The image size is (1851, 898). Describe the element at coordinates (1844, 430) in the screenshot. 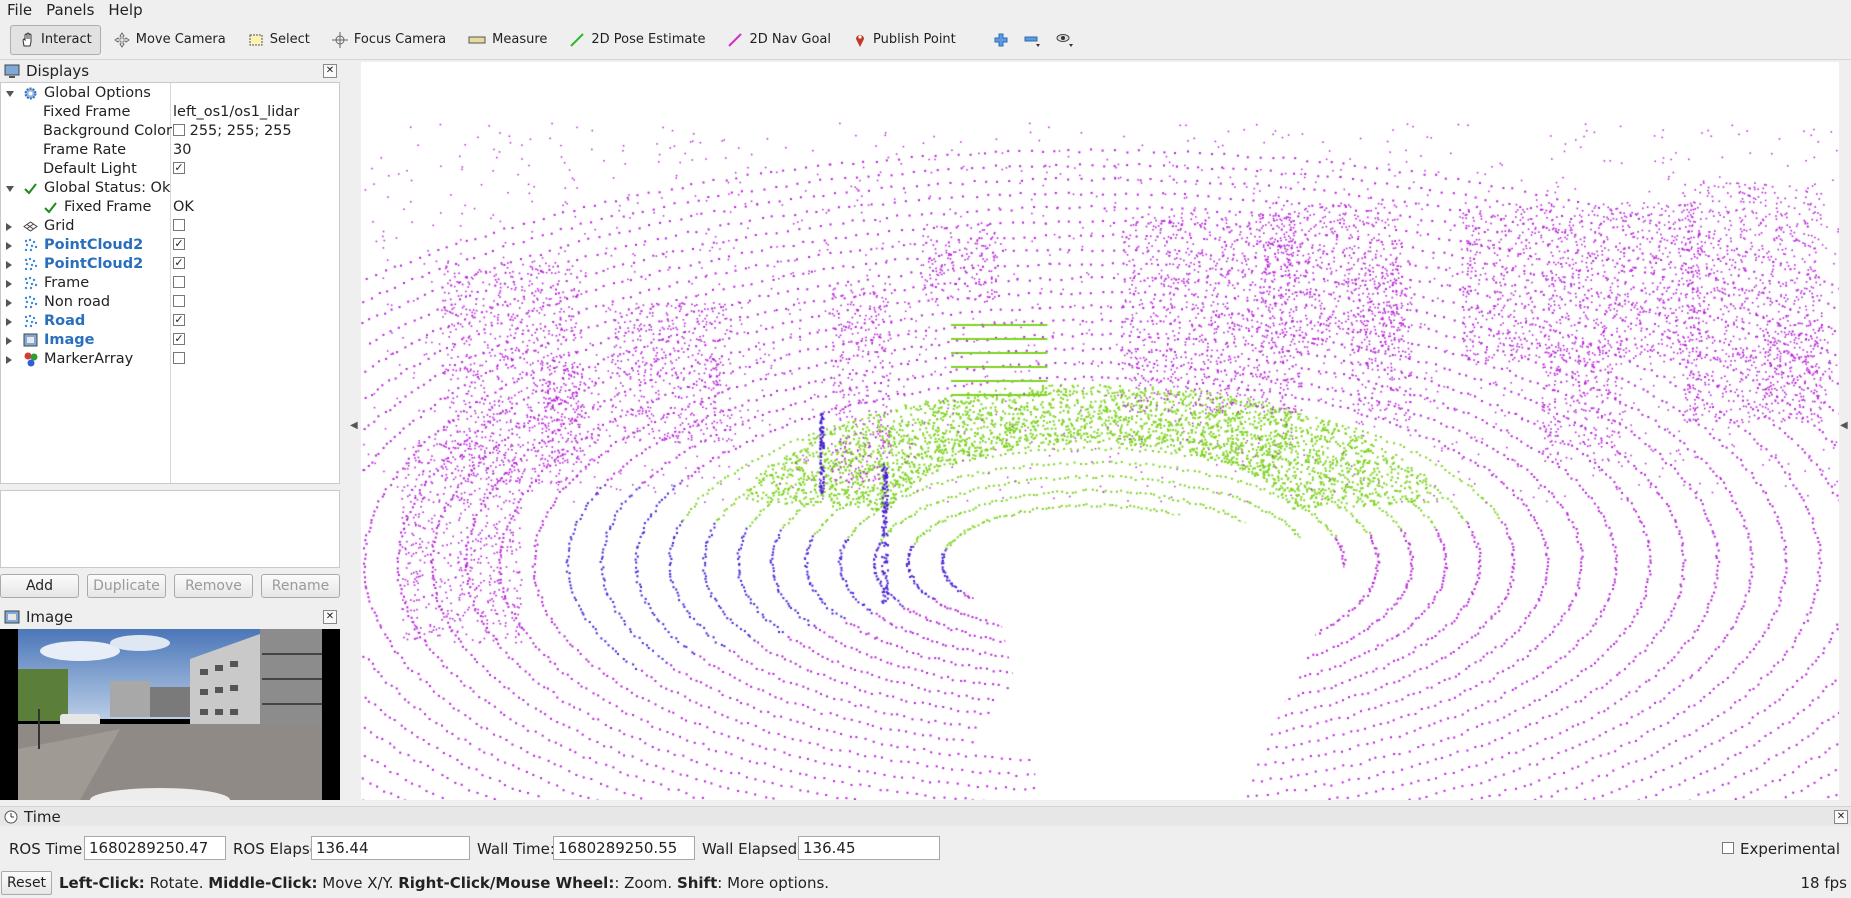

I see `collapse-right-handle: ◀` at that location.